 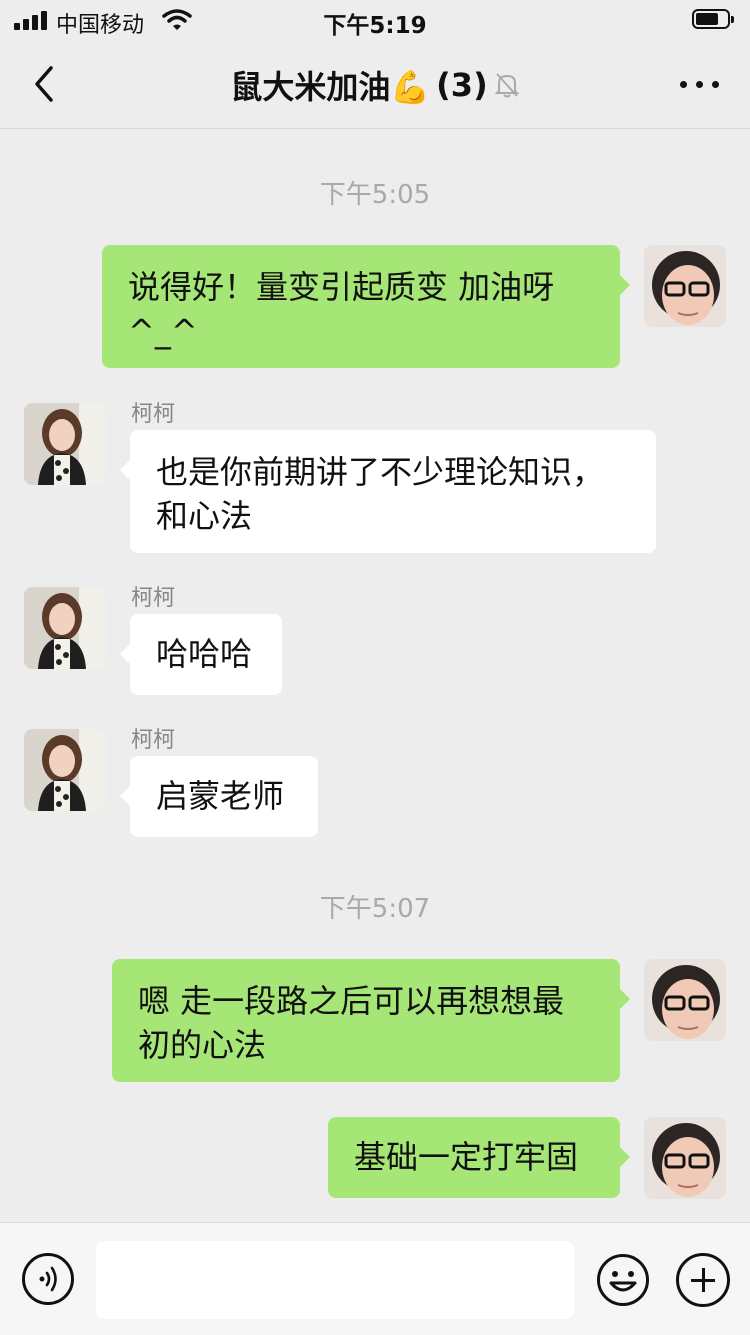 I want to click on status-bar: 中国移动 下午5:19, so click(x=375, y=20).